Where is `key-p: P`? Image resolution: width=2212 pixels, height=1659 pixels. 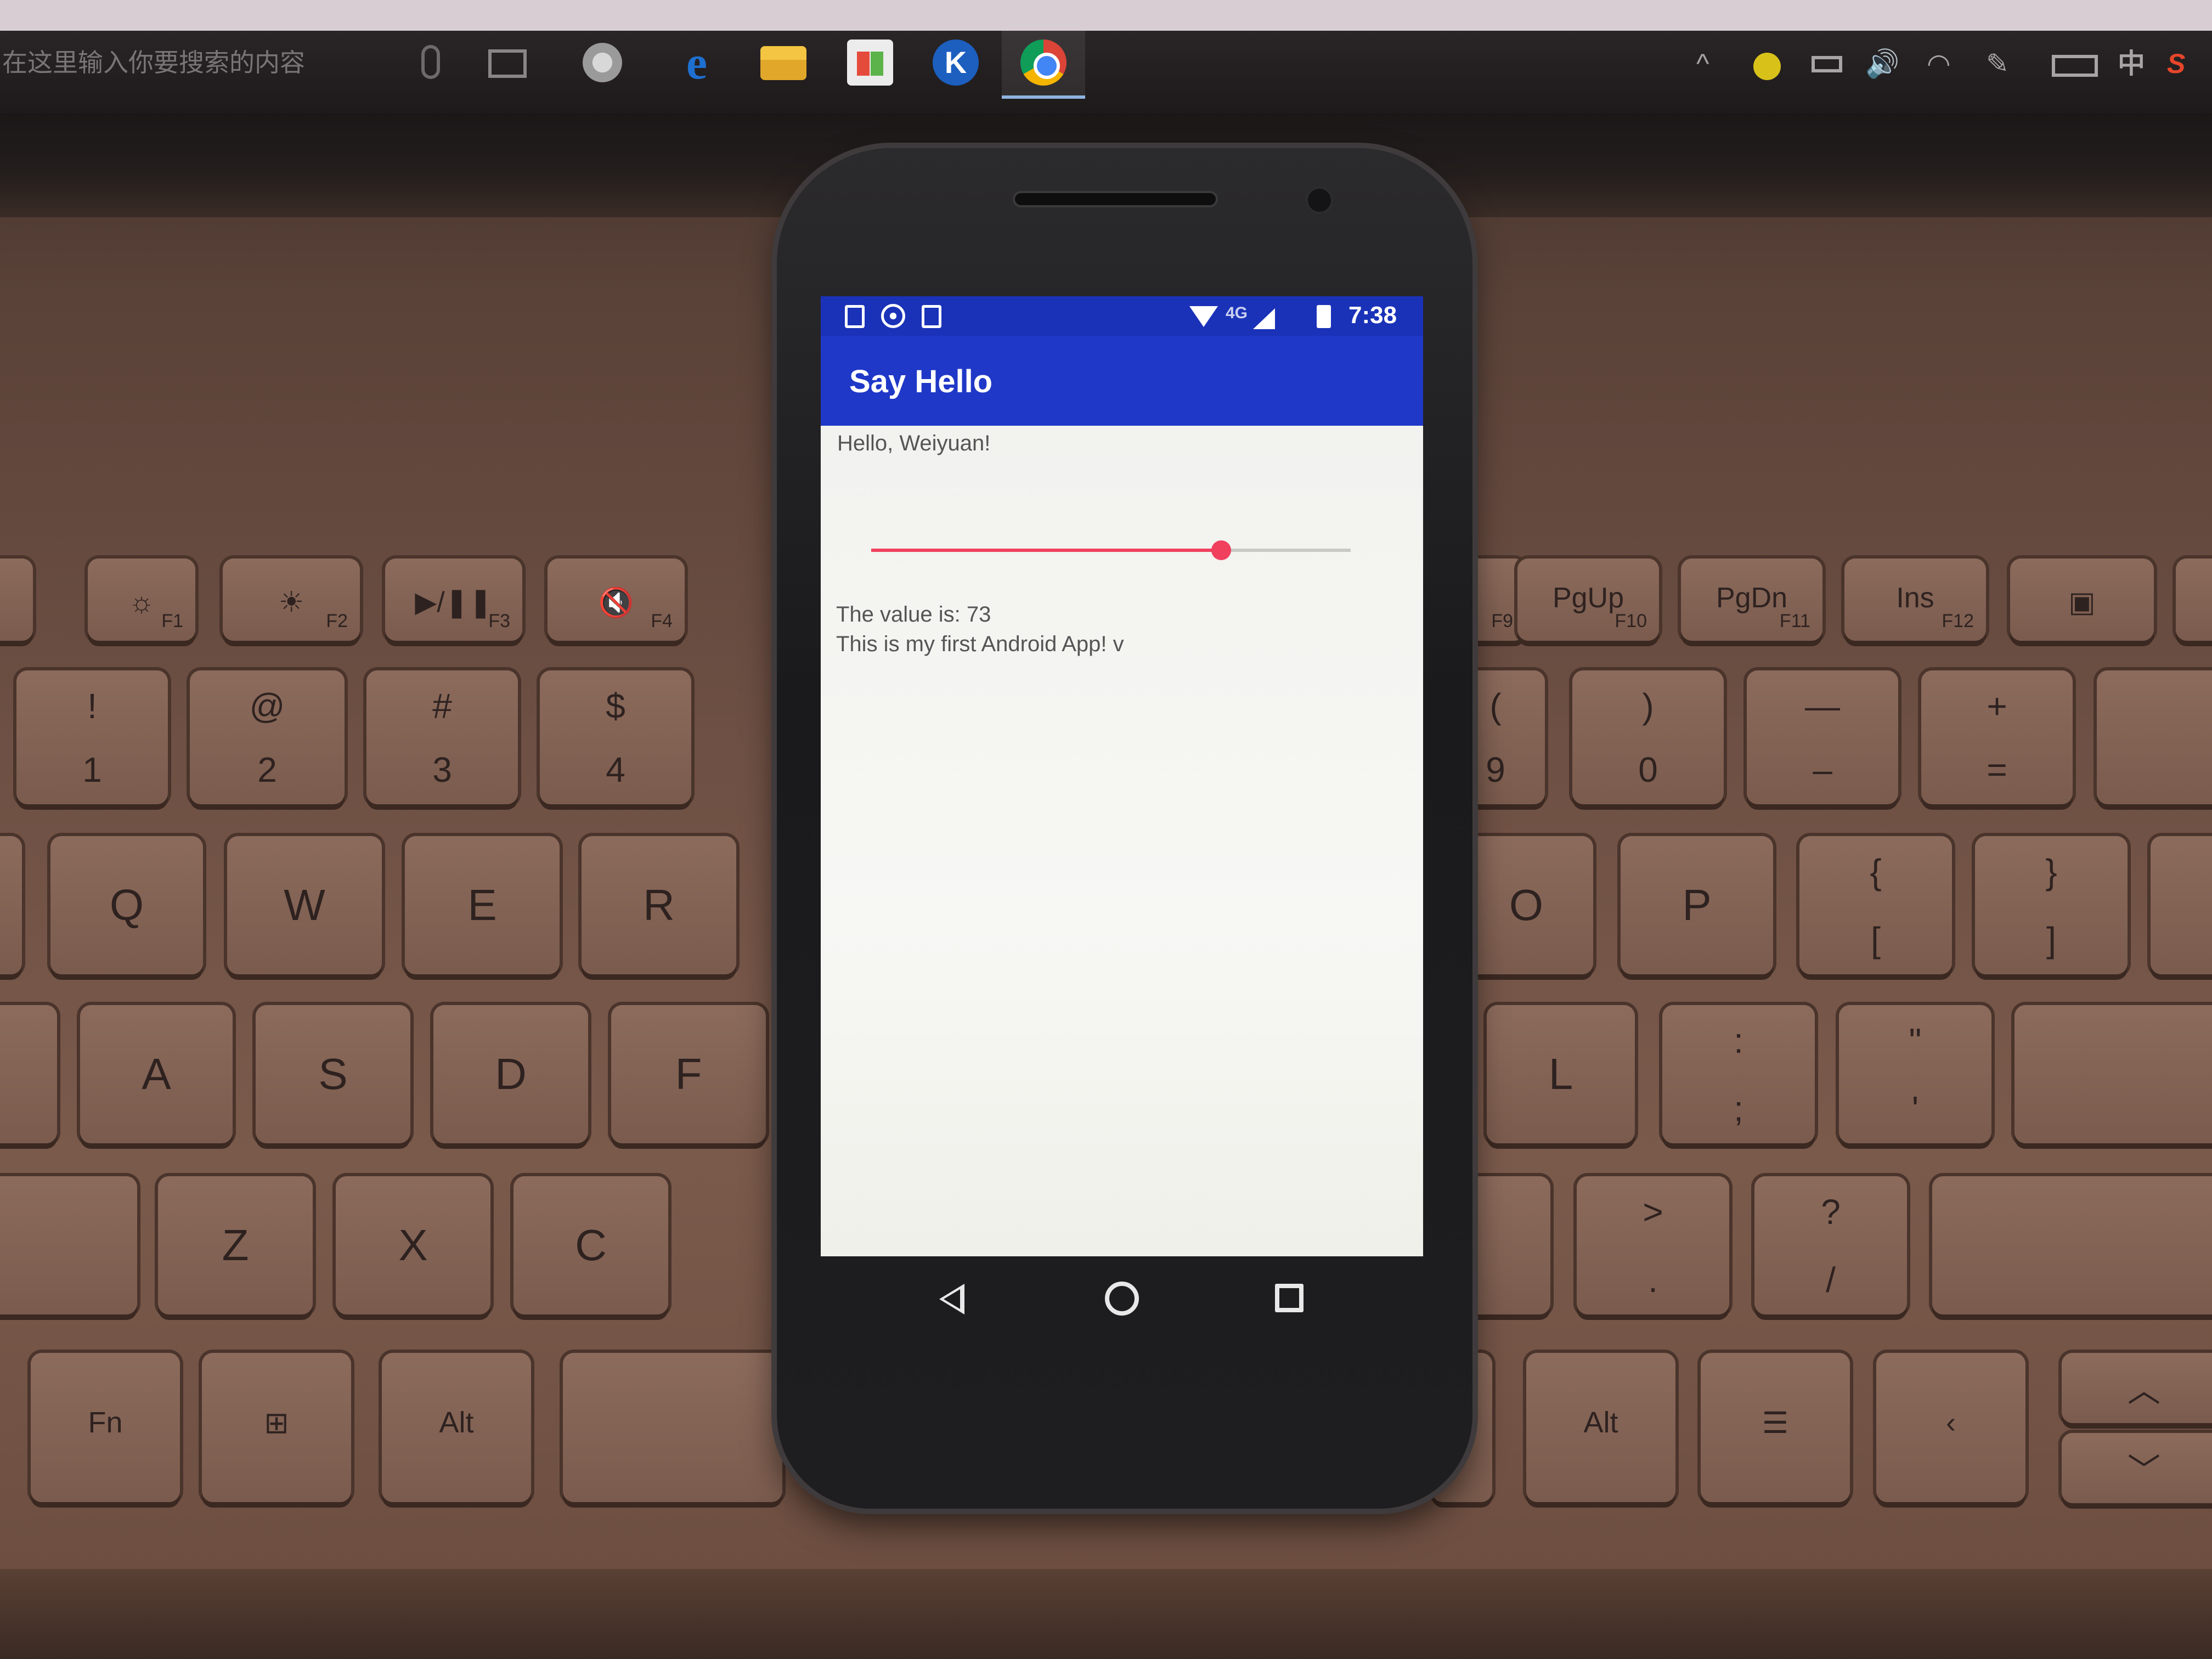 key-p: P is located at coordinates (1697, 905).